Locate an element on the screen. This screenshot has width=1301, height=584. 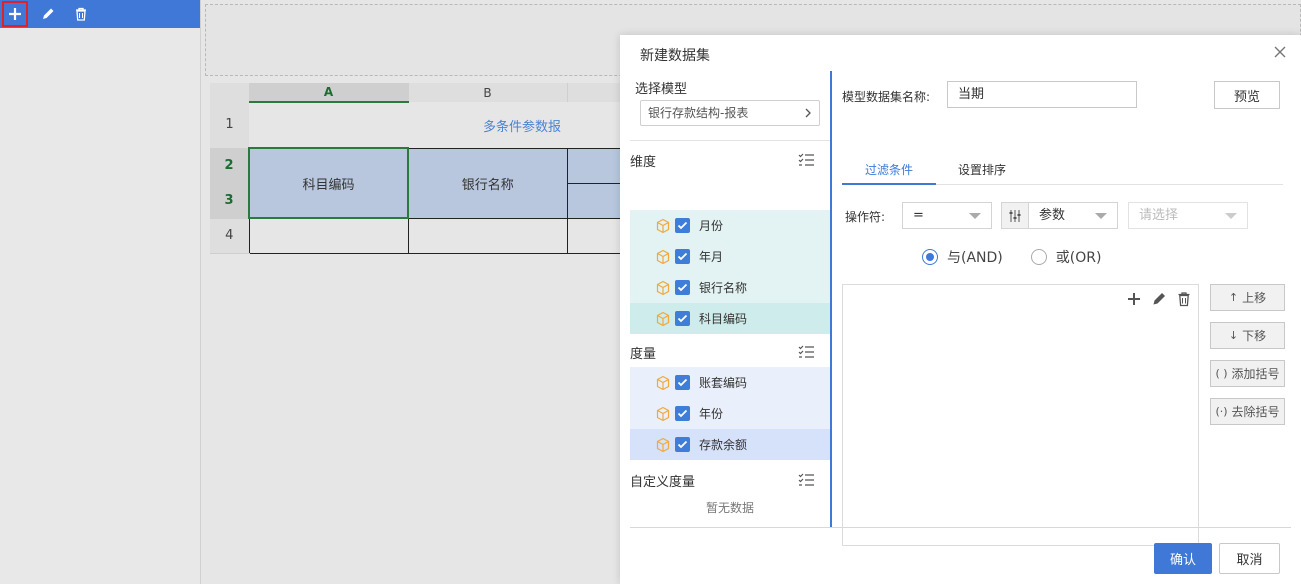
measure-item-year: 年份 is located at coordinates (730, 413).